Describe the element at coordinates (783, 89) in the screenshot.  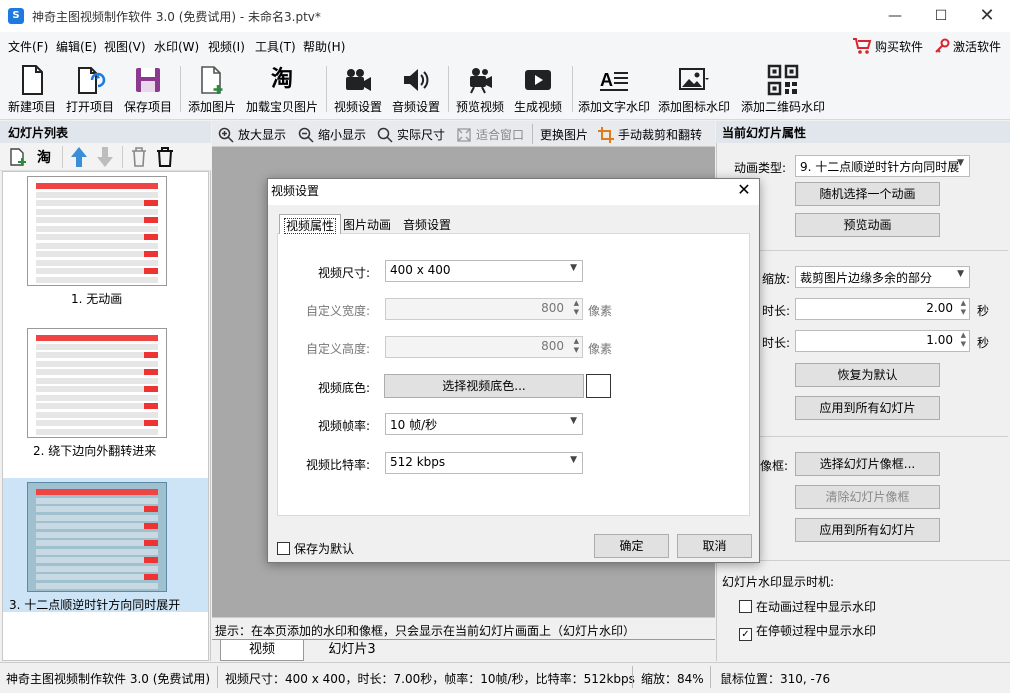
I see `add-qr-watermark-button: 添加二维码水印` at that location.